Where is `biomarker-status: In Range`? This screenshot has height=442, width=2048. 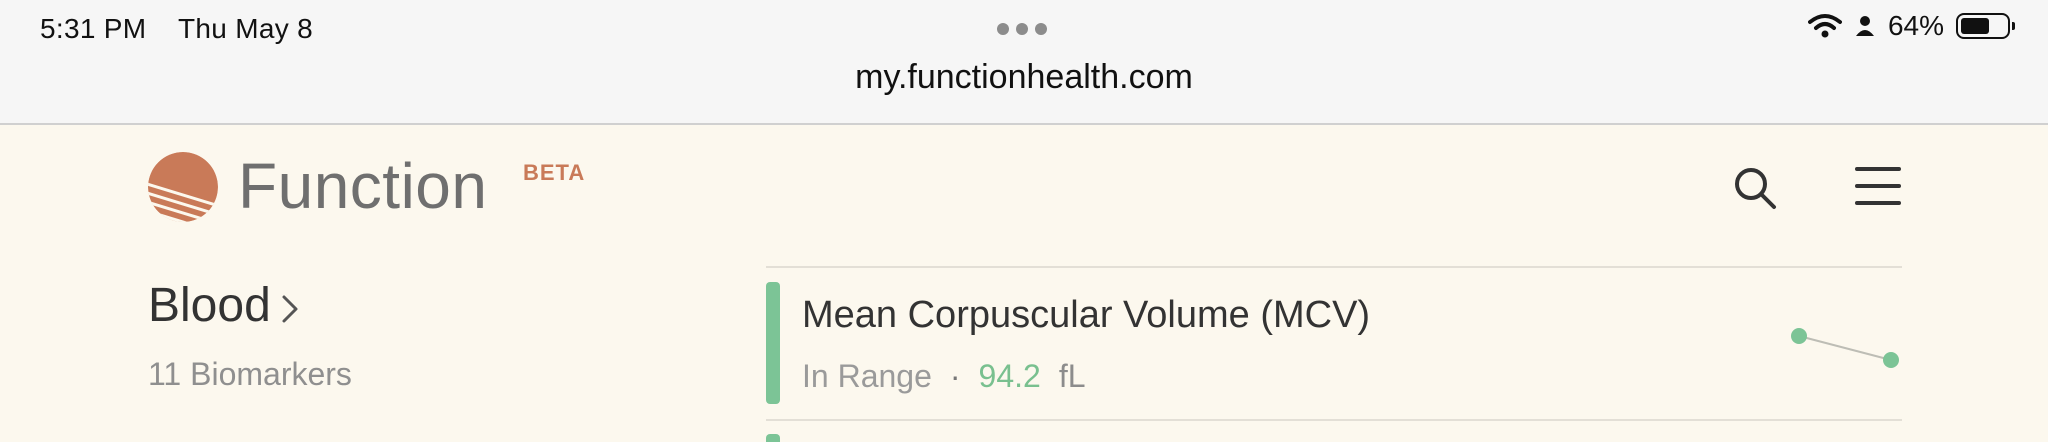 biomarker-status: In Range is located at coordinates (867, 376).